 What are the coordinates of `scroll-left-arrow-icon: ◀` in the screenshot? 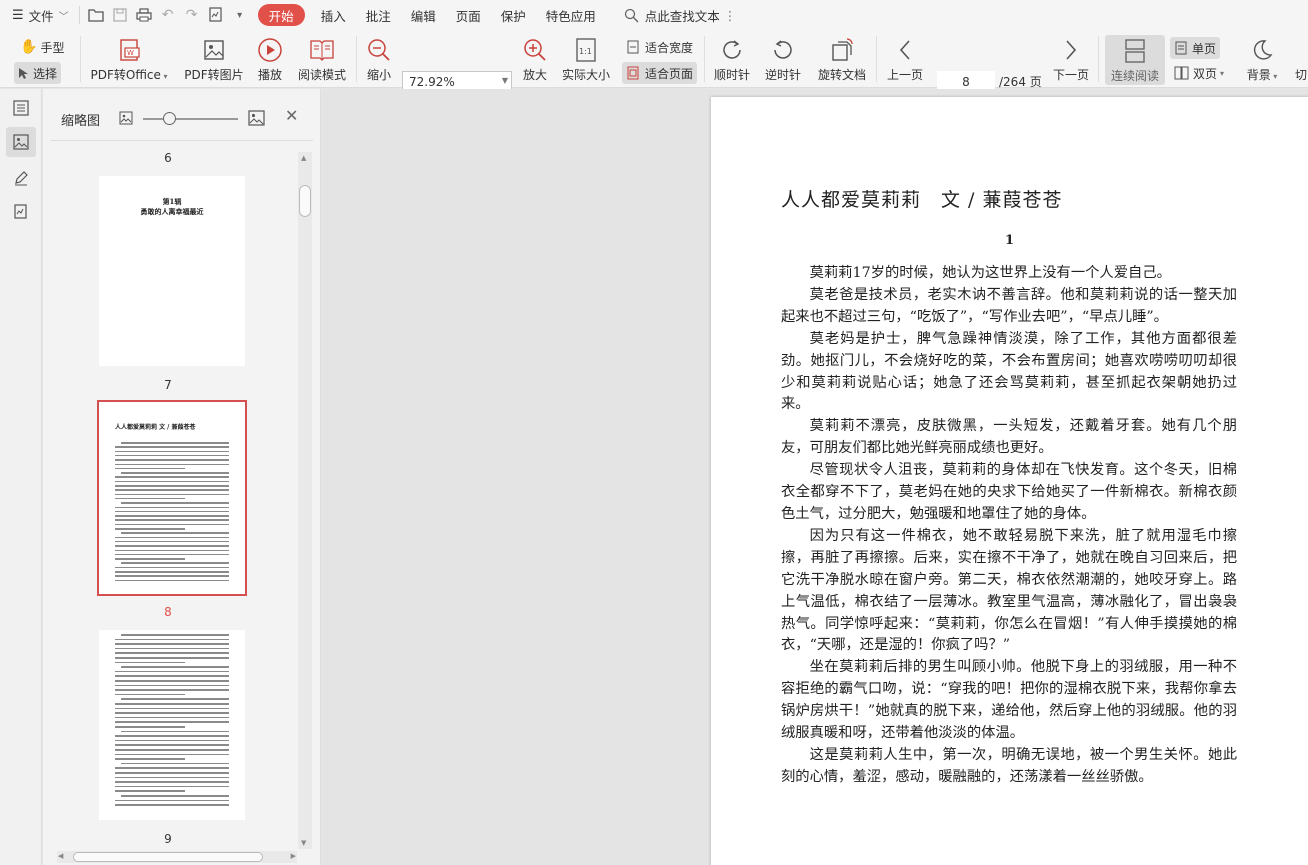 It's located at (60, 856).